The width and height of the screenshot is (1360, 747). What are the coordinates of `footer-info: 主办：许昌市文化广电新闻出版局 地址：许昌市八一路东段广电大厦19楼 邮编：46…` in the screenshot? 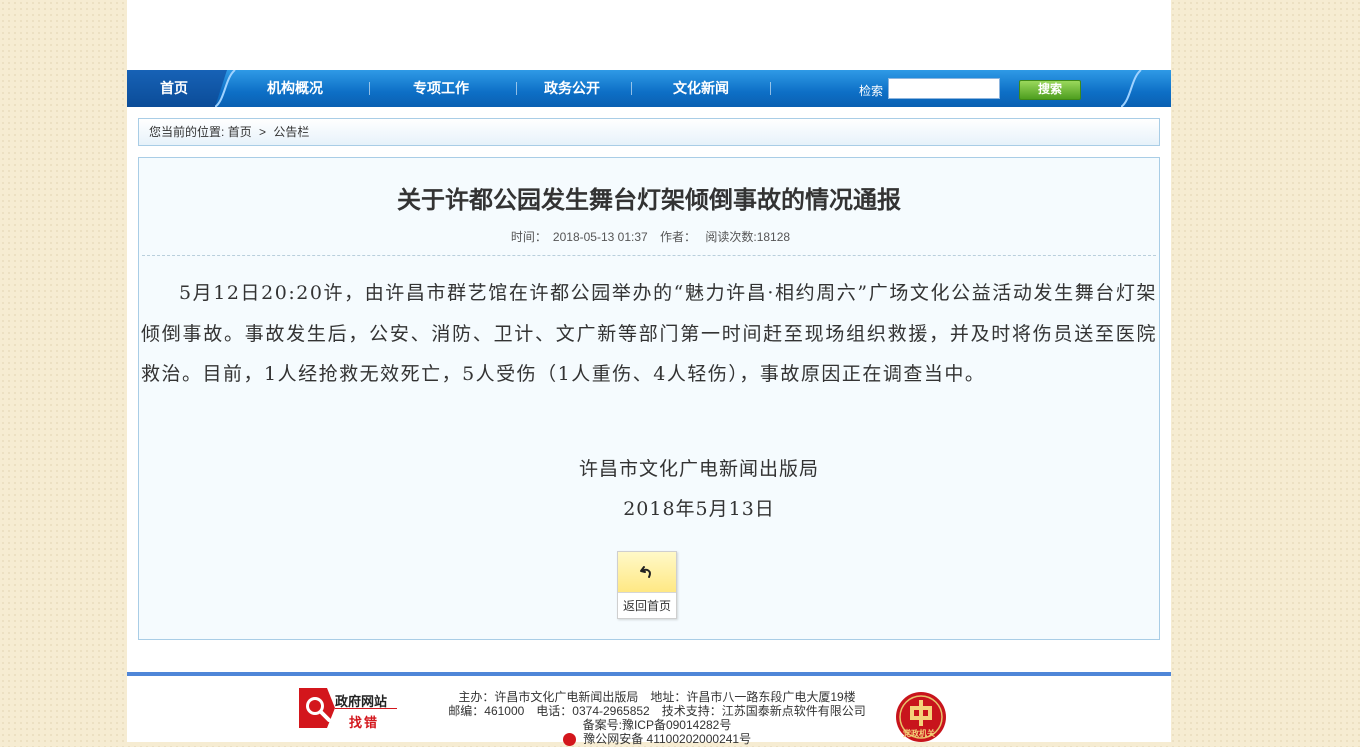 It's located at (657, 718).